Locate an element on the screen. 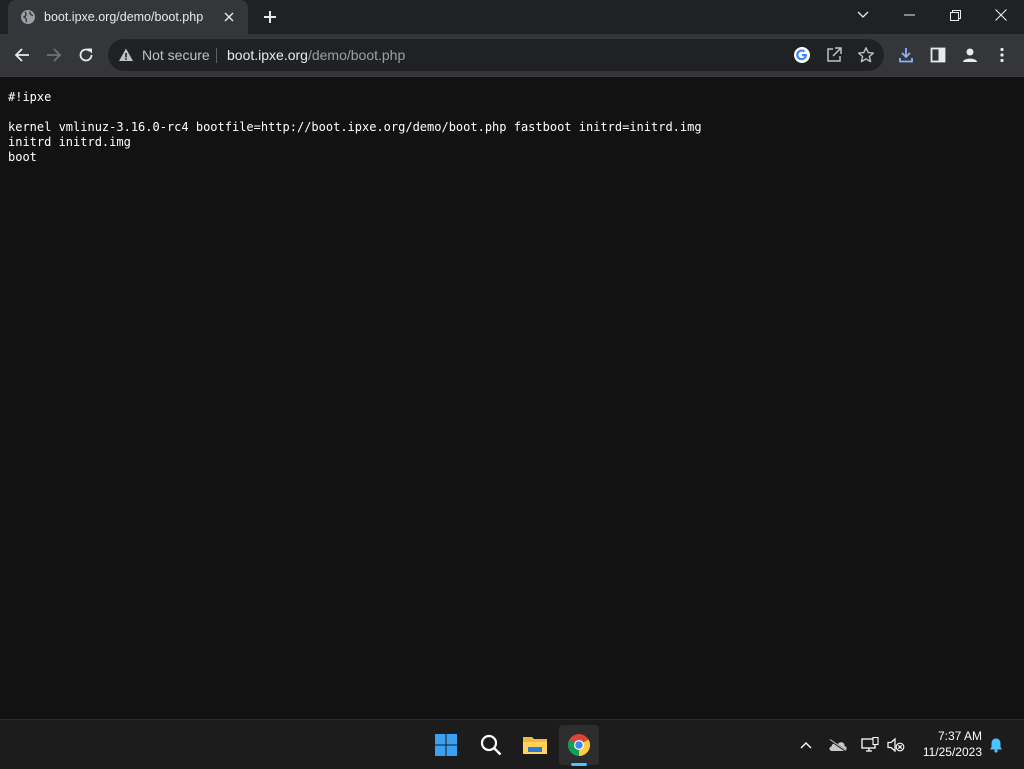 The height and width of the screenshot is (769, 1024). security-label: Not secure is located at coordinates (176, 55).